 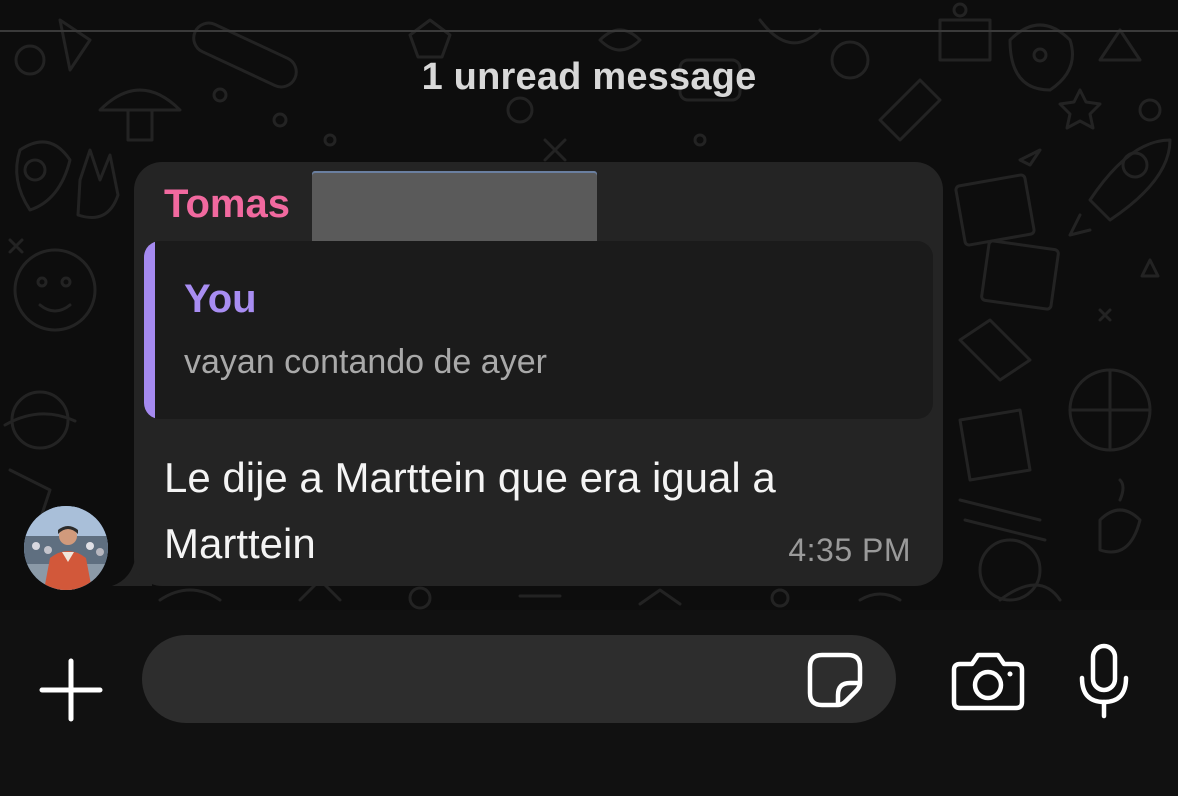 I want to click on sticker-icon, so click(x=835, y=680).